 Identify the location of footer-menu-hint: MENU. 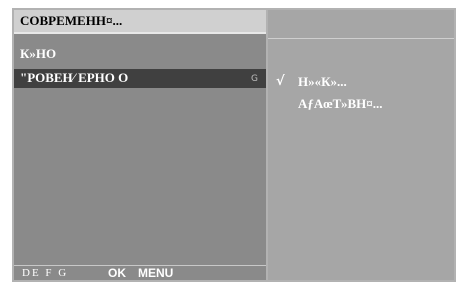
(156, 273).